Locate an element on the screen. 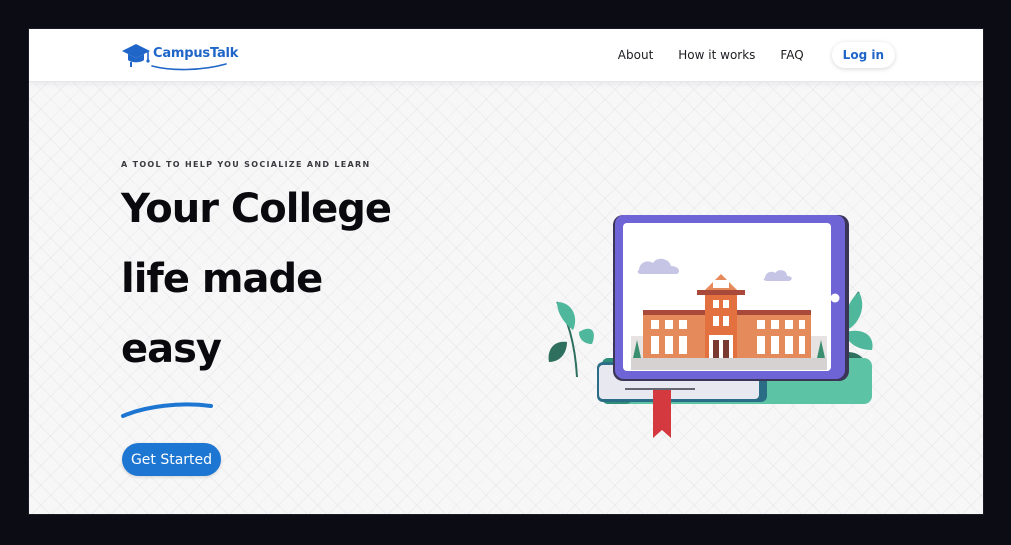  headline-line-3: easy is located at coordinates (171, 349).